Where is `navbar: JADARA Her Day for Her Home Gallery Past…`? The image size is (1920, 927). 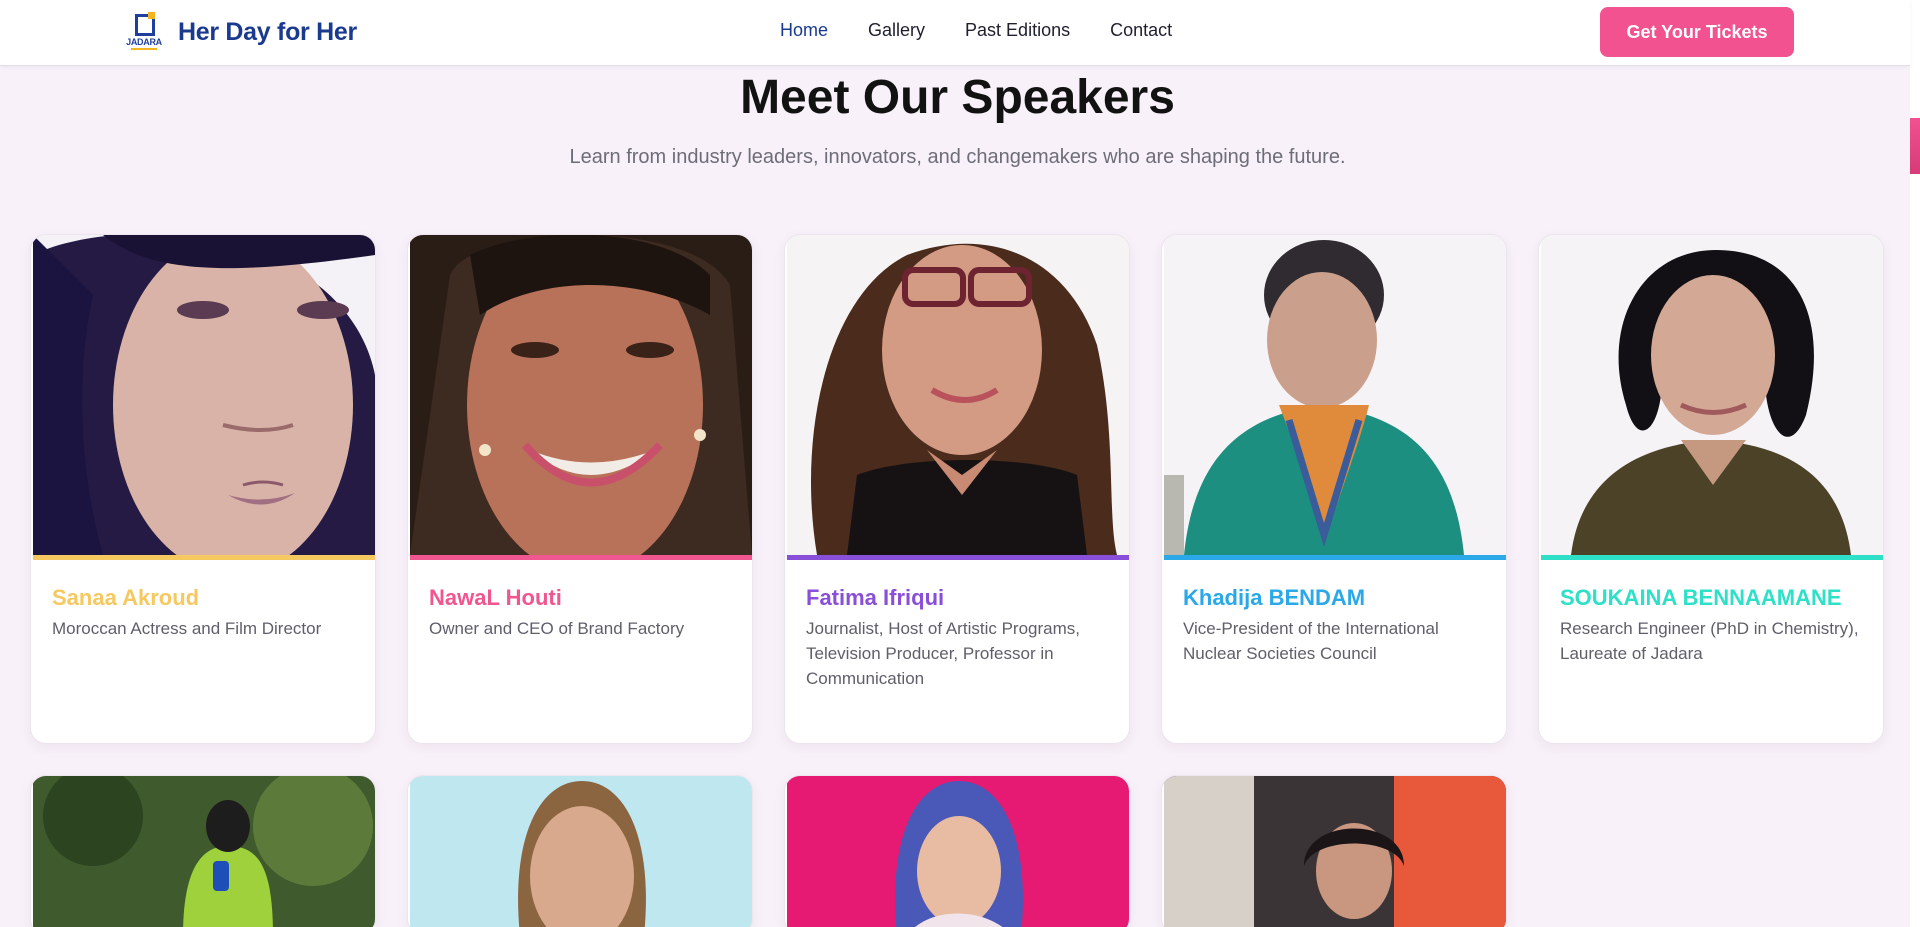 navbar: JADARA Her Day for Her Home Gallery Past… is located at coordinates (955, 33).